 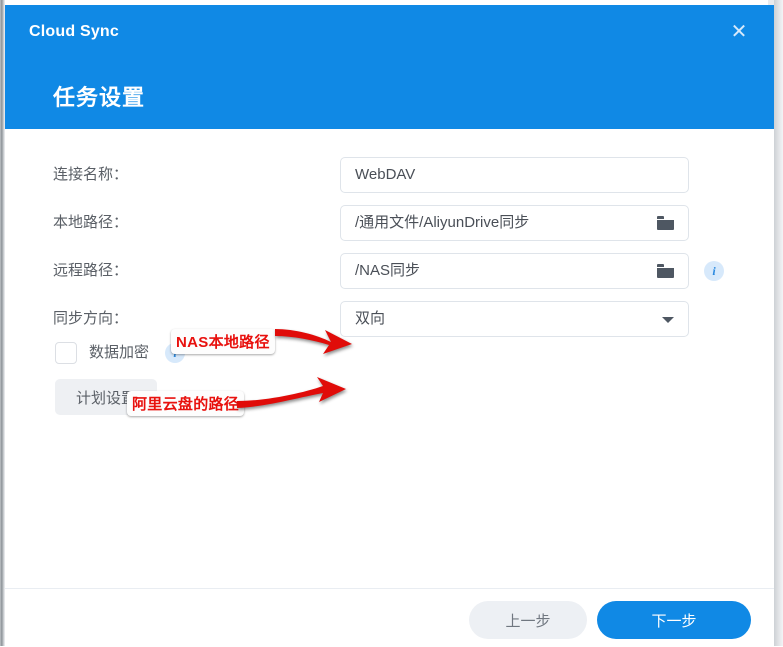 I want to click on form-row-remote-path: 远程路径： /NAS同步 i, so click(x=389, y=271).